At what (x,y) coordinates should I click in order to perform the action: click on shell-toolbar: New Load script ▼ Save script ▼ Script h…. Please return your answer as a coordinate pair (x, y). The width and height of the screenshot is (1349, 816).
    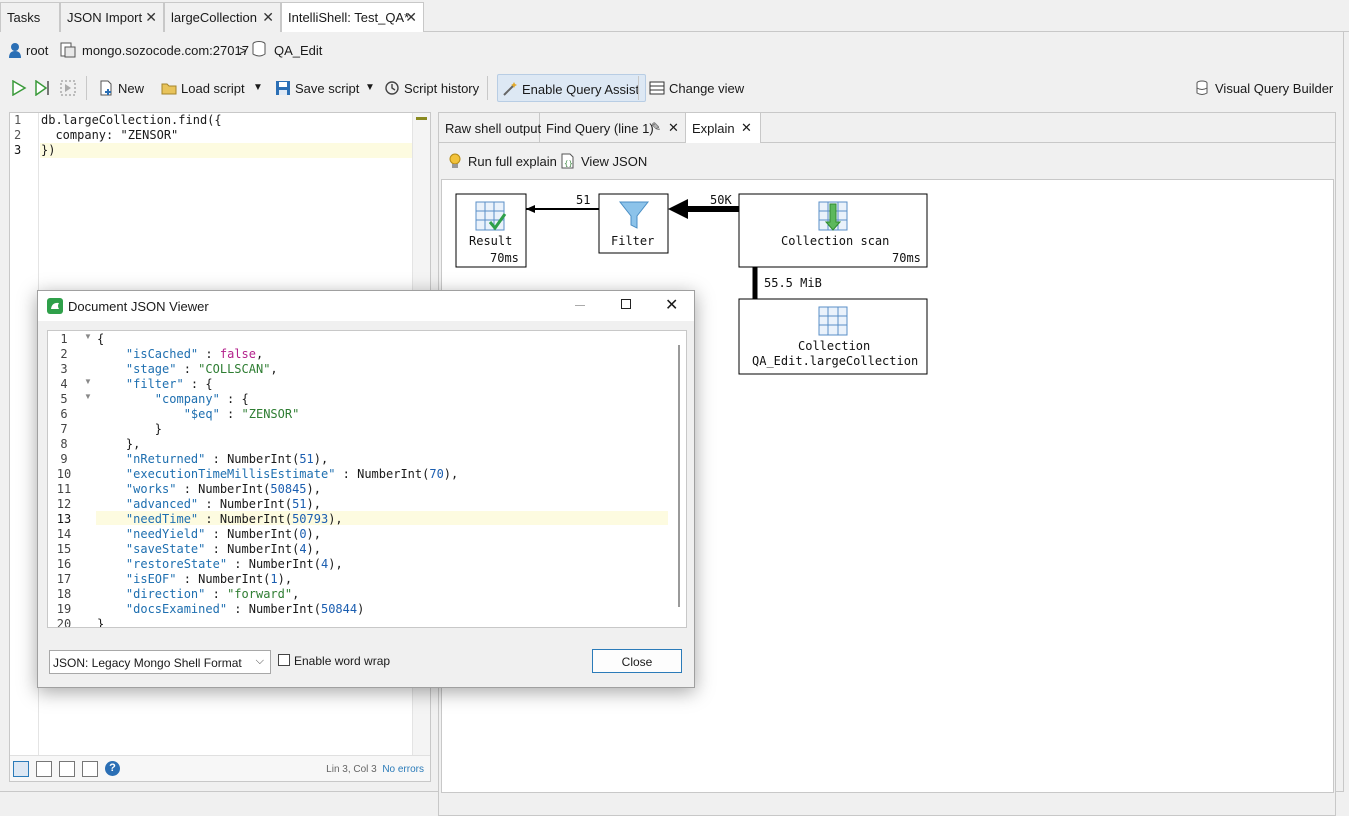
    Looking at the image, I should click on (672, 88).